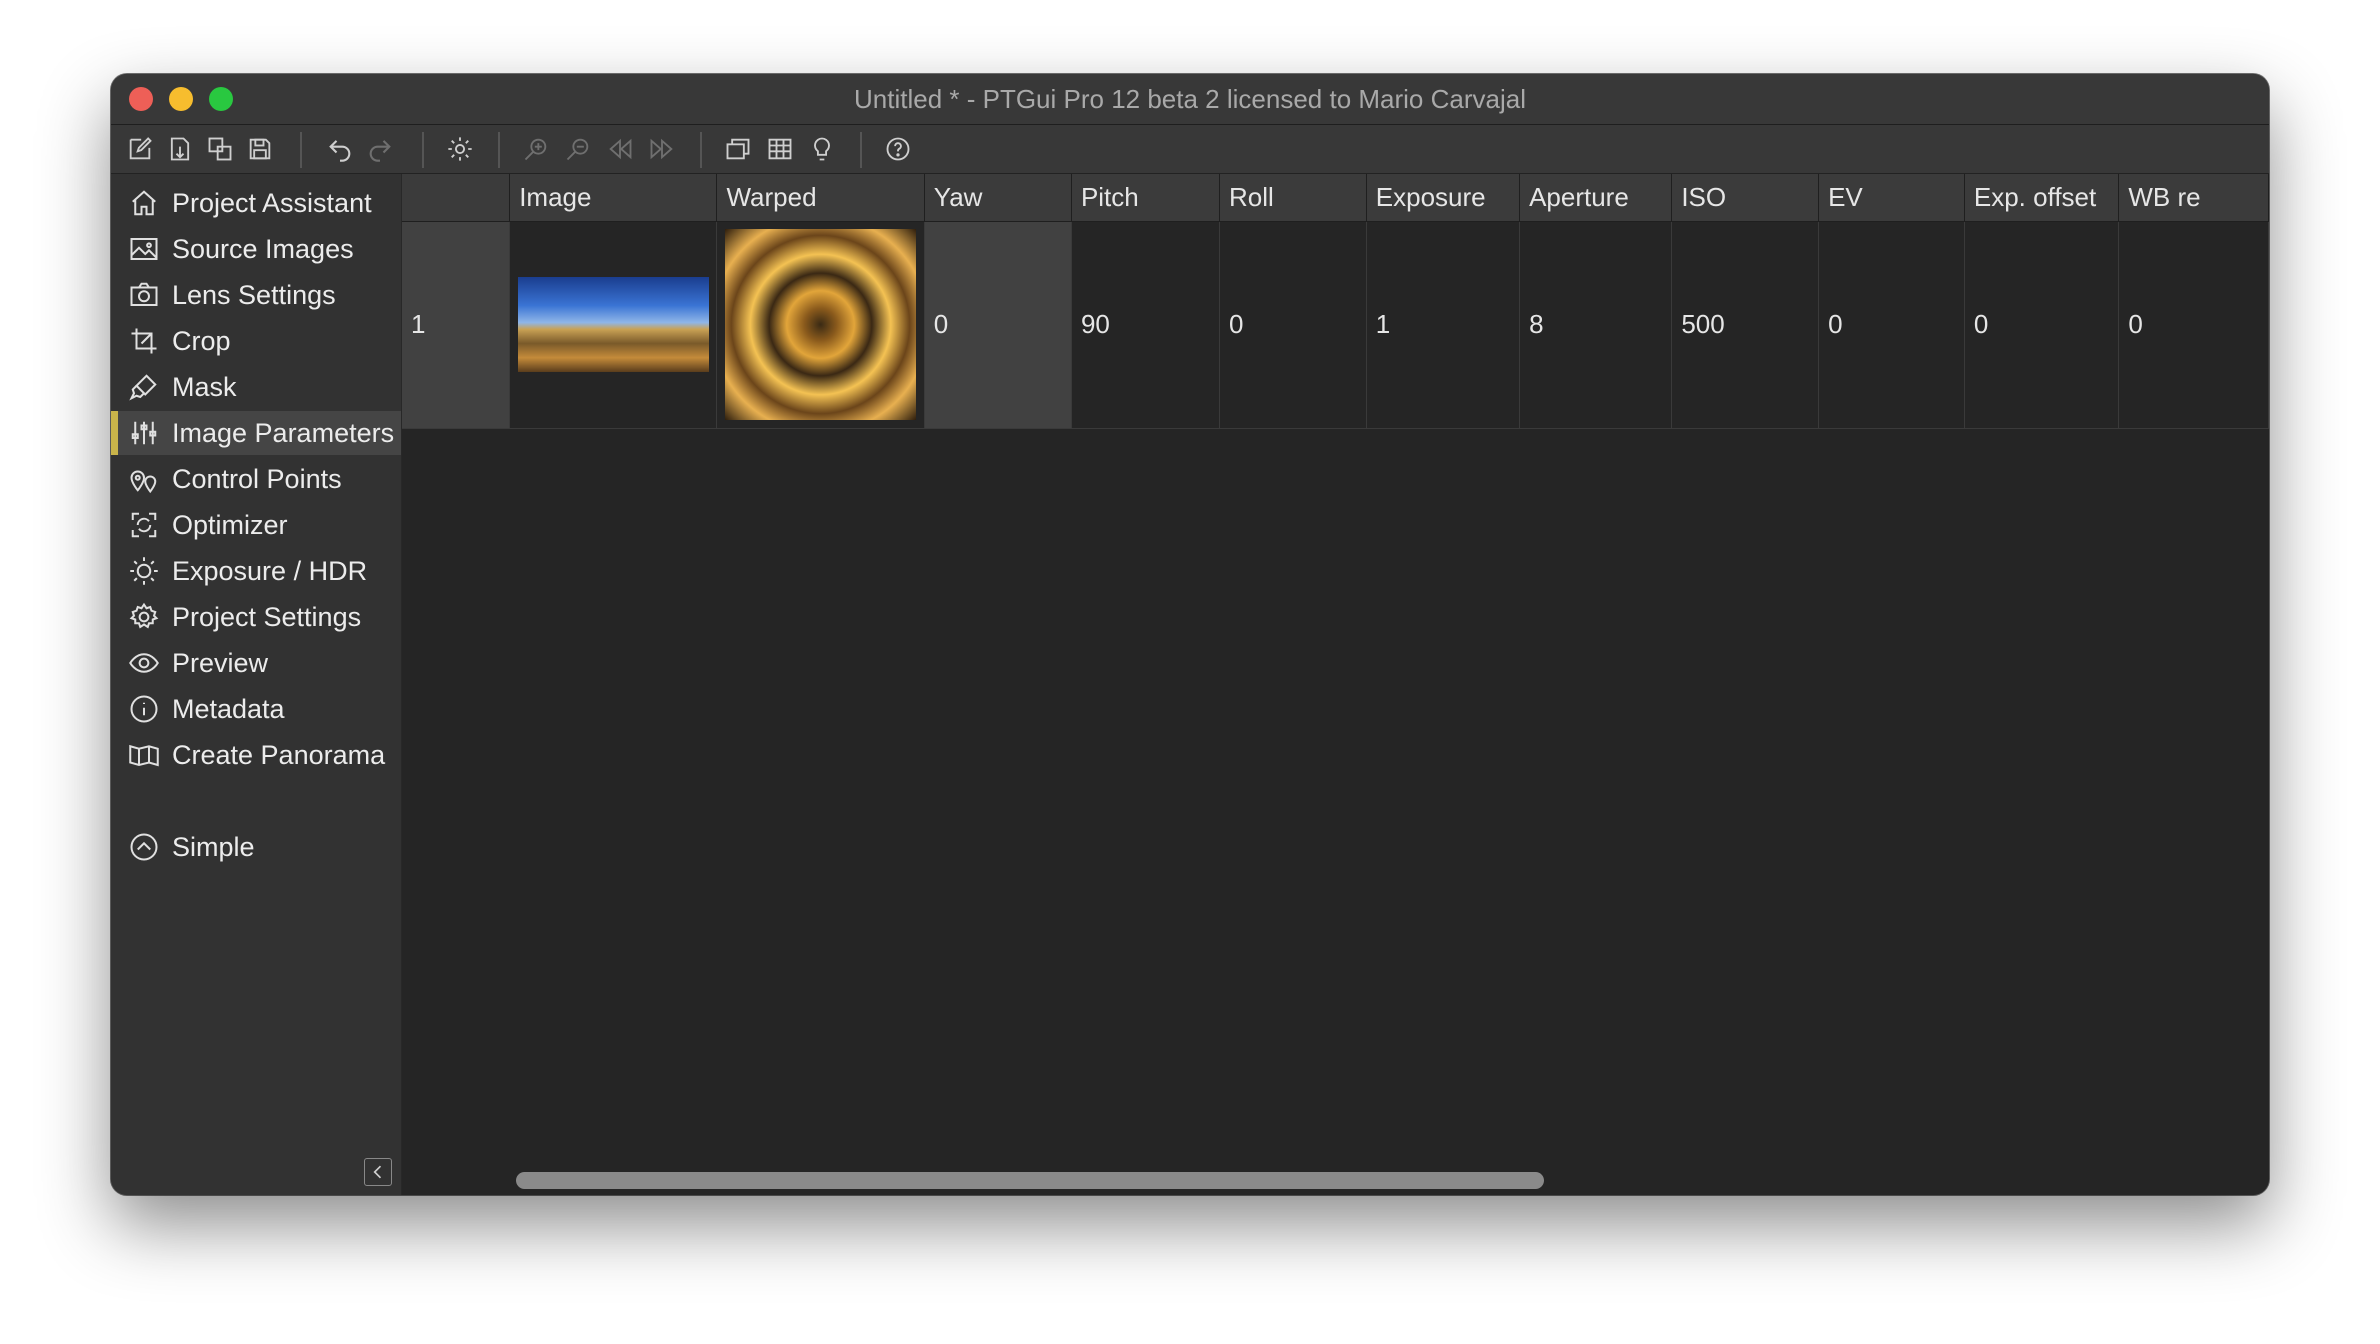 This screenshot has height=1344, width=2380. I want to click on sidebar-item-label: Optimizer, so click(230, 524).